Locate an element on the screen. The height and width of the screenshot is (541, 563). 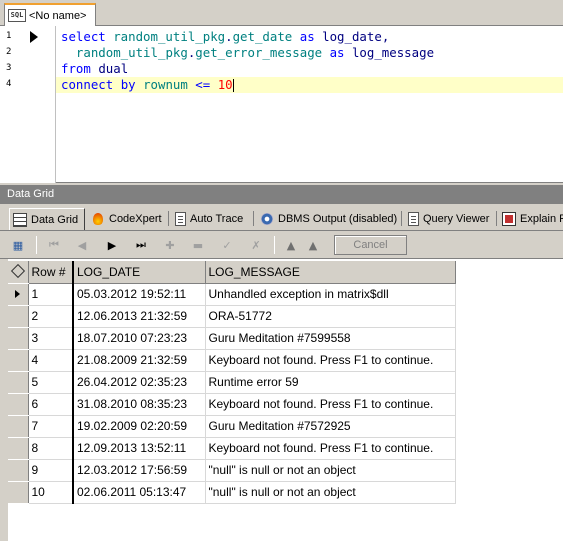
document-icon is located at coordinates (413, 219).